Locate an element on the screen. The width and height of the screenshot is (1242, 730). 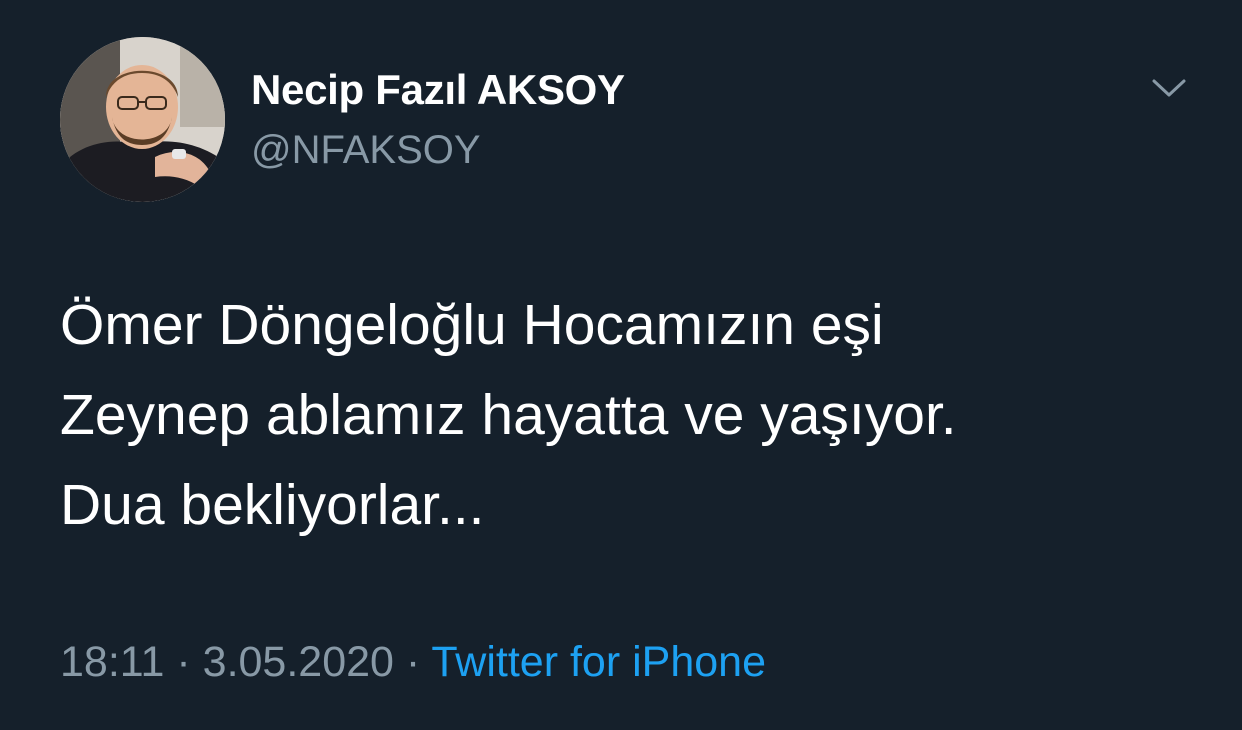
author-handle: @NFAKSOY is located at coordinates (366, 150).